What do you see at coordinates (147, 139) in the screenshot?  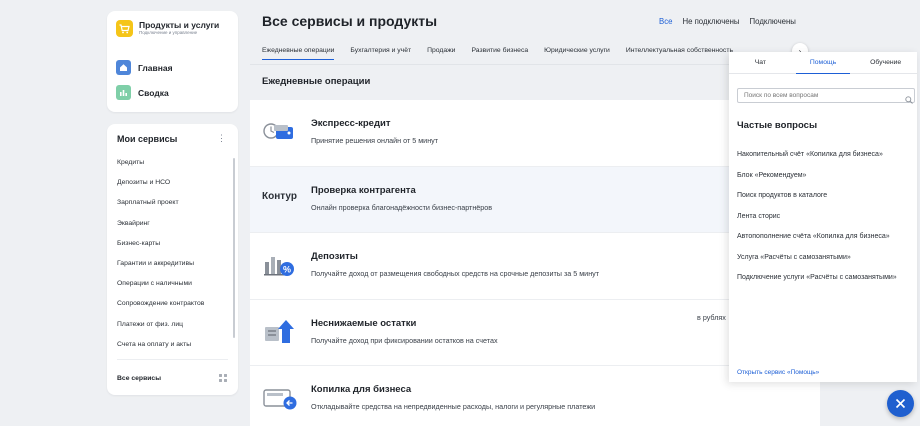 I see `services-title: Мои сервисы` at bounding box center [147, 139].